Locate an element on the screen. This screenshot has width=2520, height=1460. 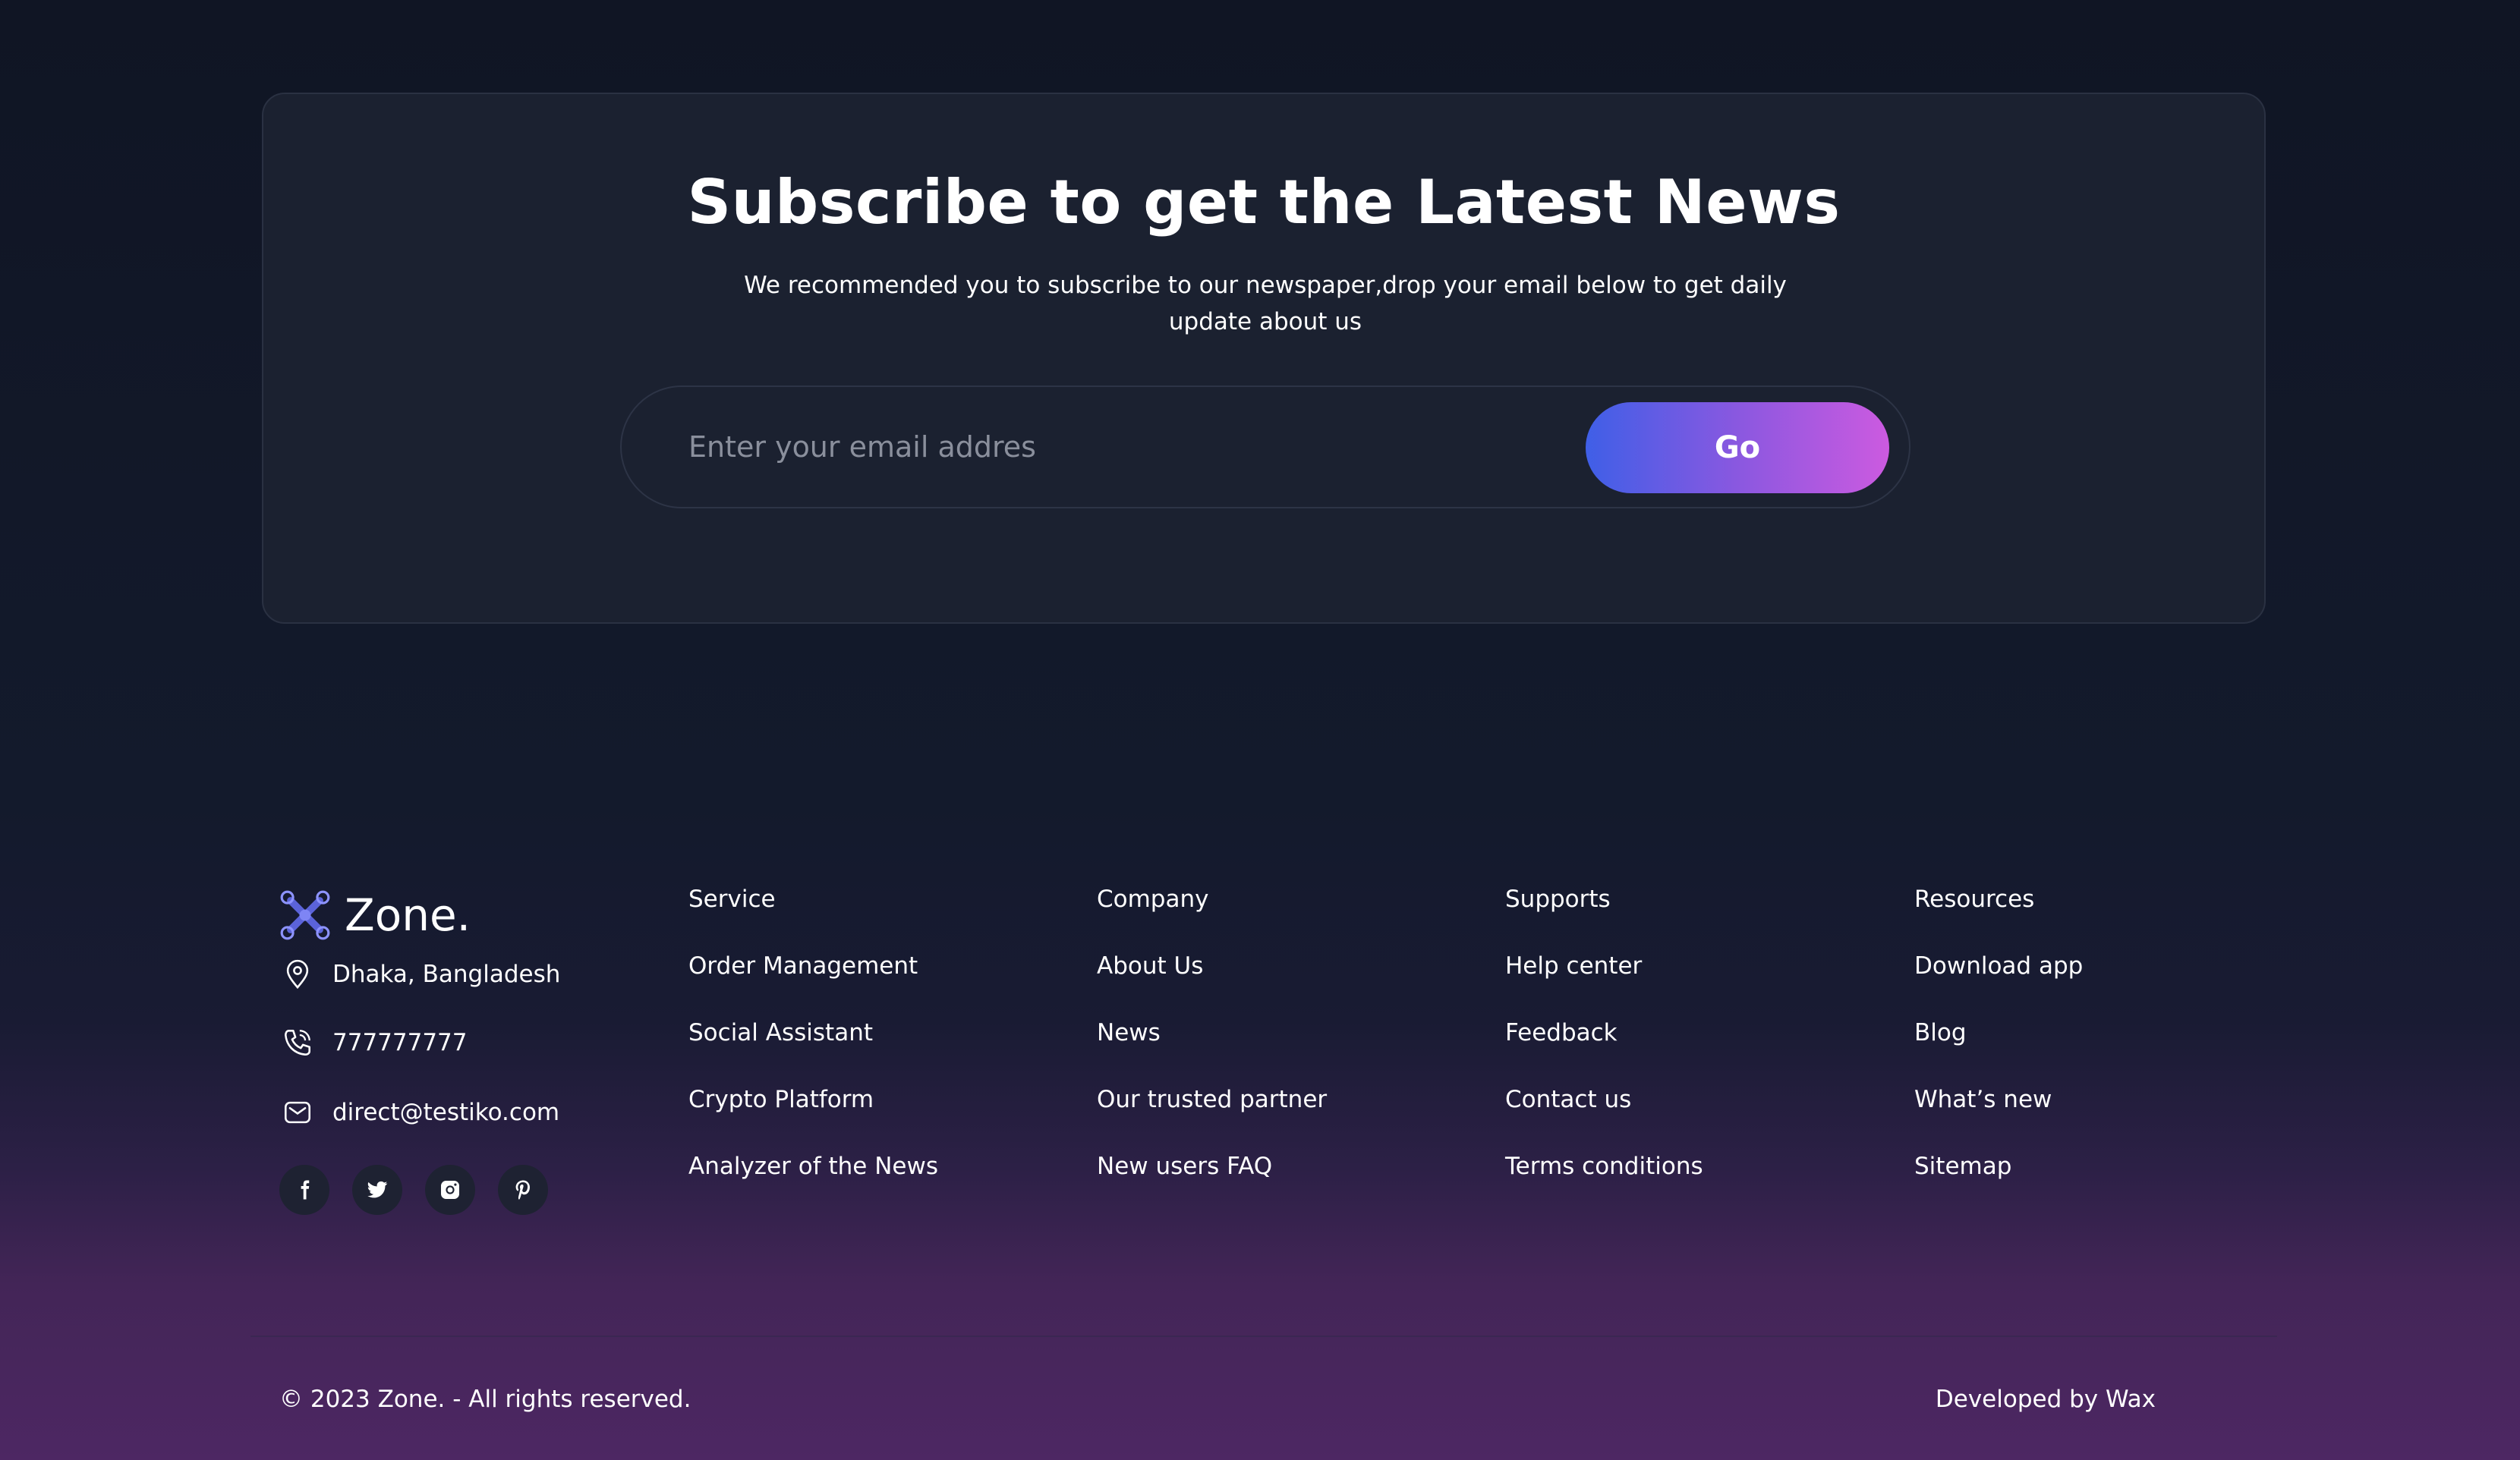
instagram-icon is located at coordinates (450, 1190).